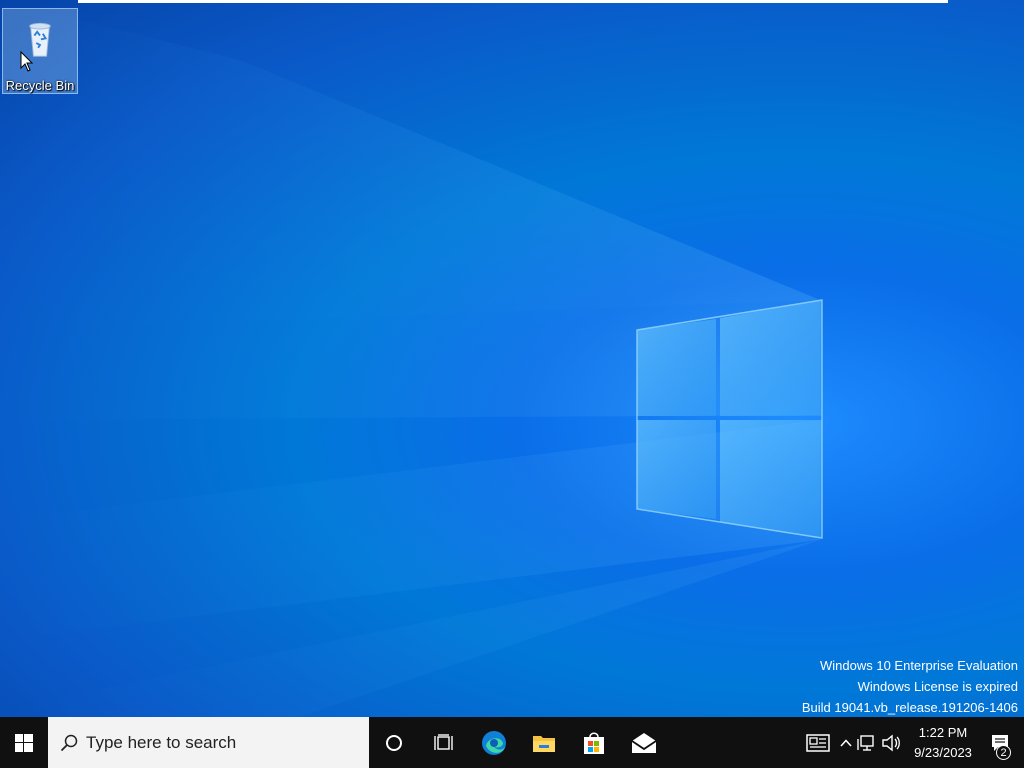 The width and height of the screenshot is (1024, 768). I want to click on network-icon, so click(865, 742).